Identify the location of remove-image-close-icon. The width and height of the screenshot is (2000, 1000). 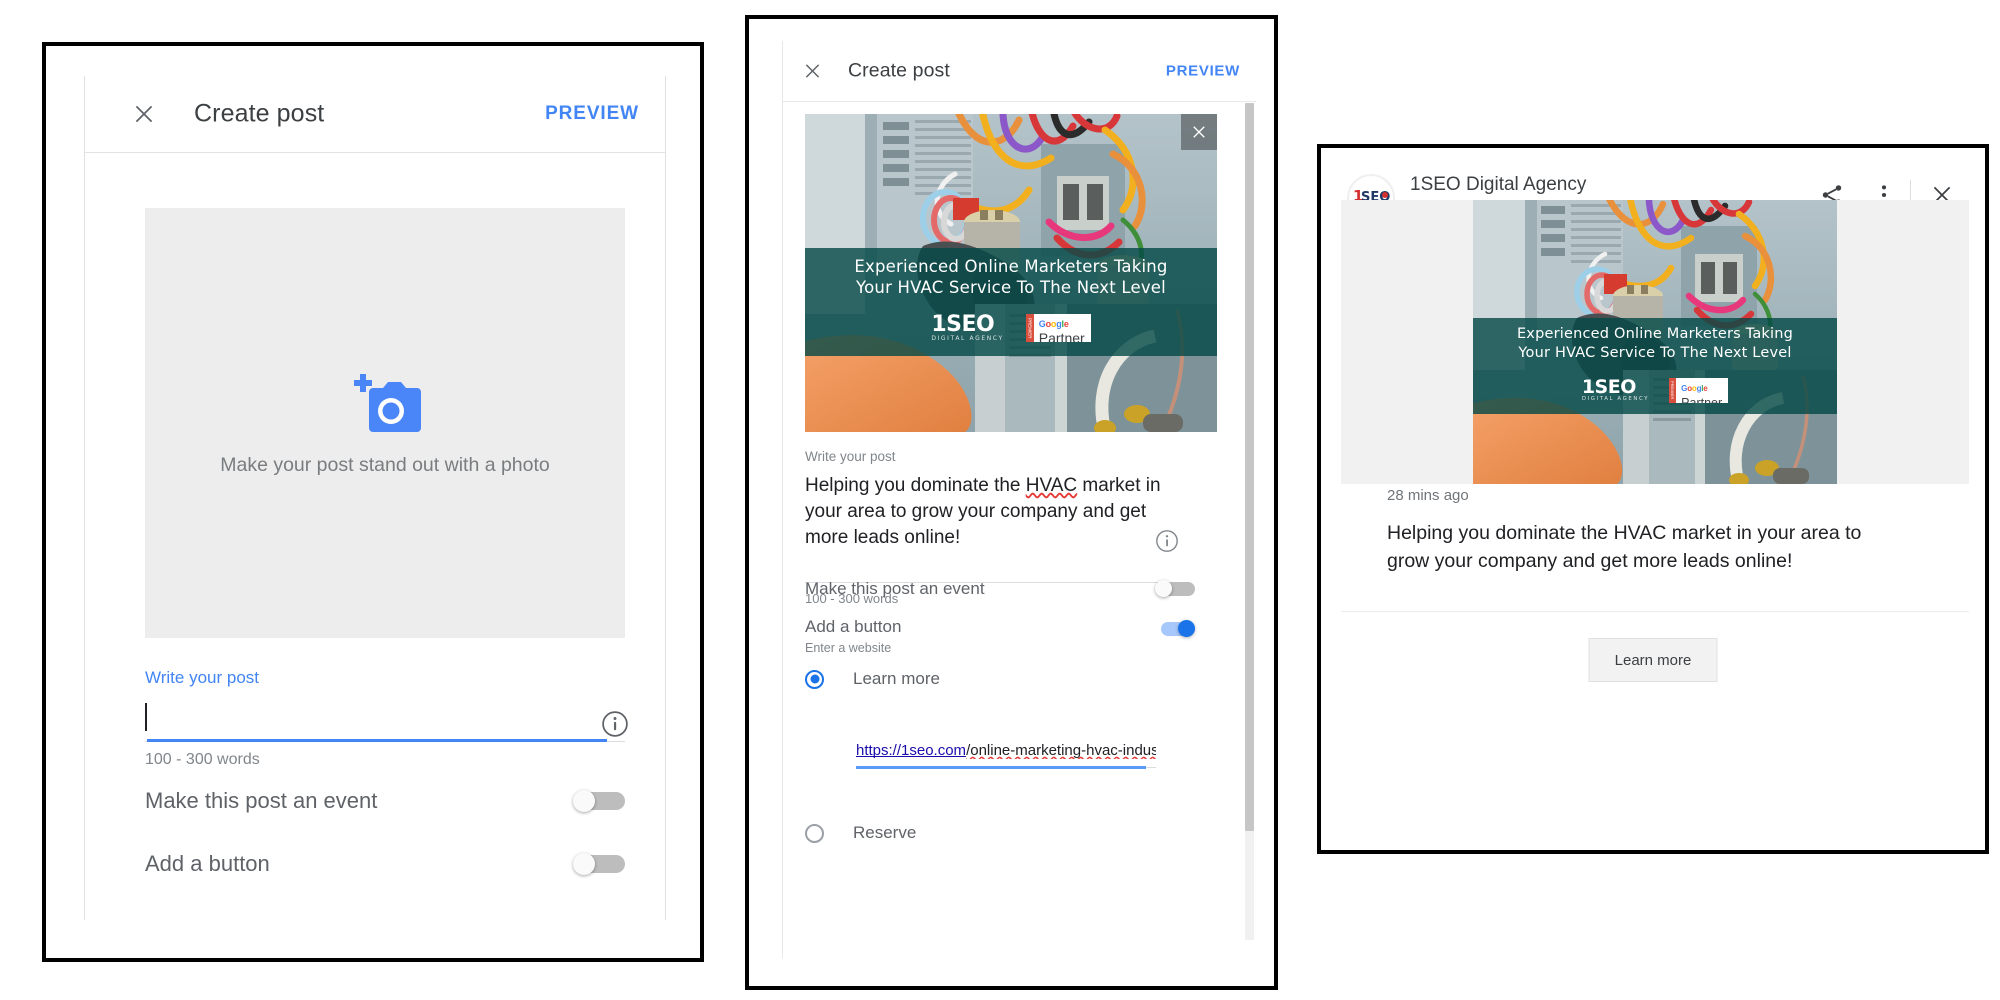
(1199, 132).